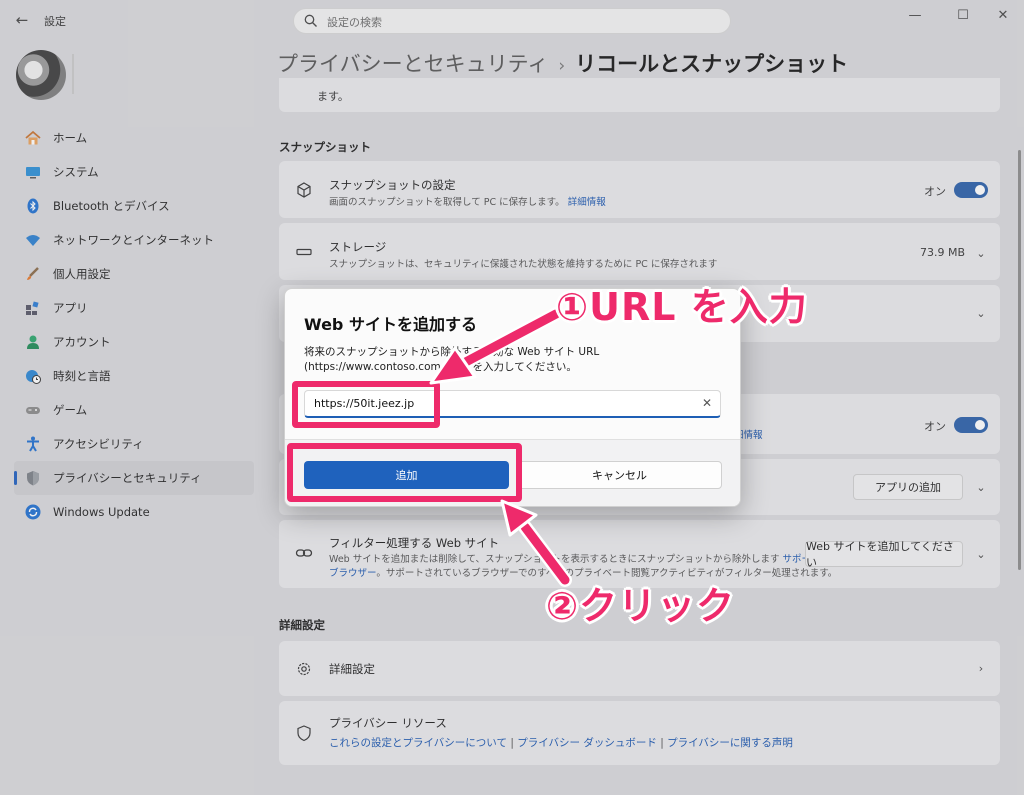 This screenshot has width=1024, height=795. Describe the element at coordinates (134, 444) in the screenshot. I see `sidebar-item-accessibility: アクセシビリティ` at that location.